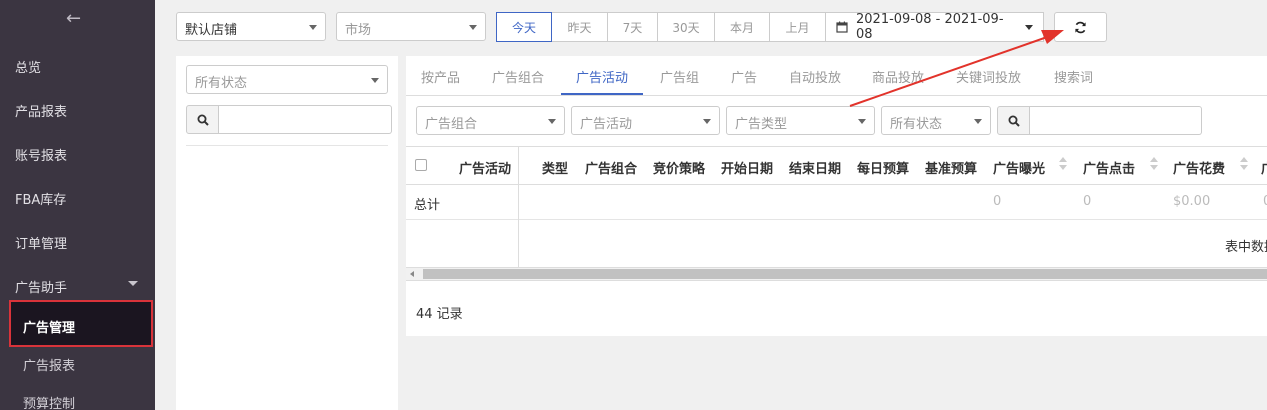 The image size is (1267, 410). Describe the element at coordinates (836, 219) in the screenshot. I see `table-row-border` at that location.